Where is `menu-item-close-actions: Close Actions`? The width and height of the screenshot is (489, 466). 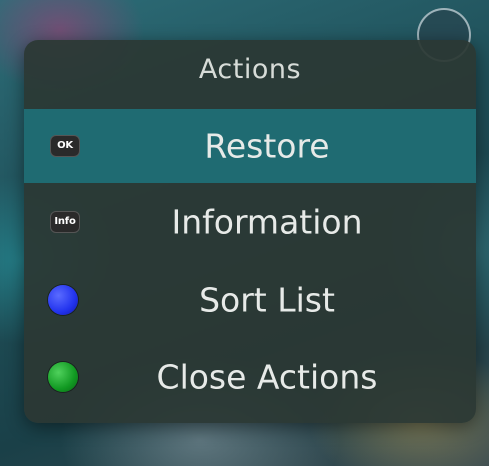
menu-item-close-actions: Close Actions is located at coordinates (250, 377).